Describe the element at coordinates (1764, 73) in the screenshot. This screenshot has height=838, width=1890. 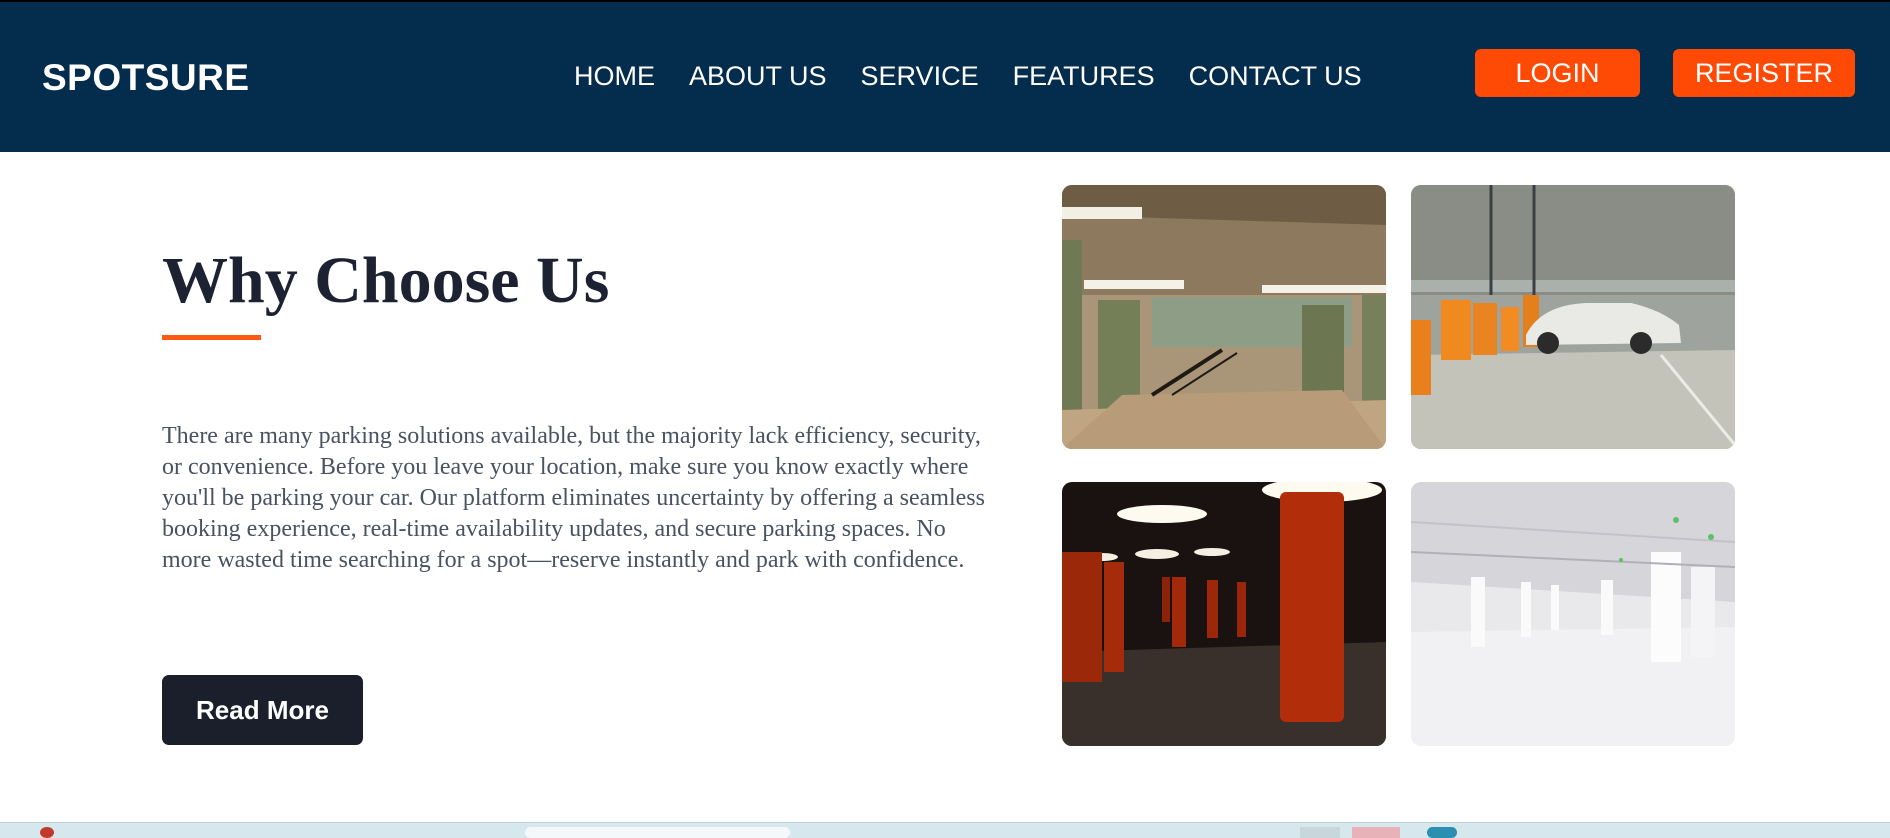
I see `register-button: REGISTER` at that location.